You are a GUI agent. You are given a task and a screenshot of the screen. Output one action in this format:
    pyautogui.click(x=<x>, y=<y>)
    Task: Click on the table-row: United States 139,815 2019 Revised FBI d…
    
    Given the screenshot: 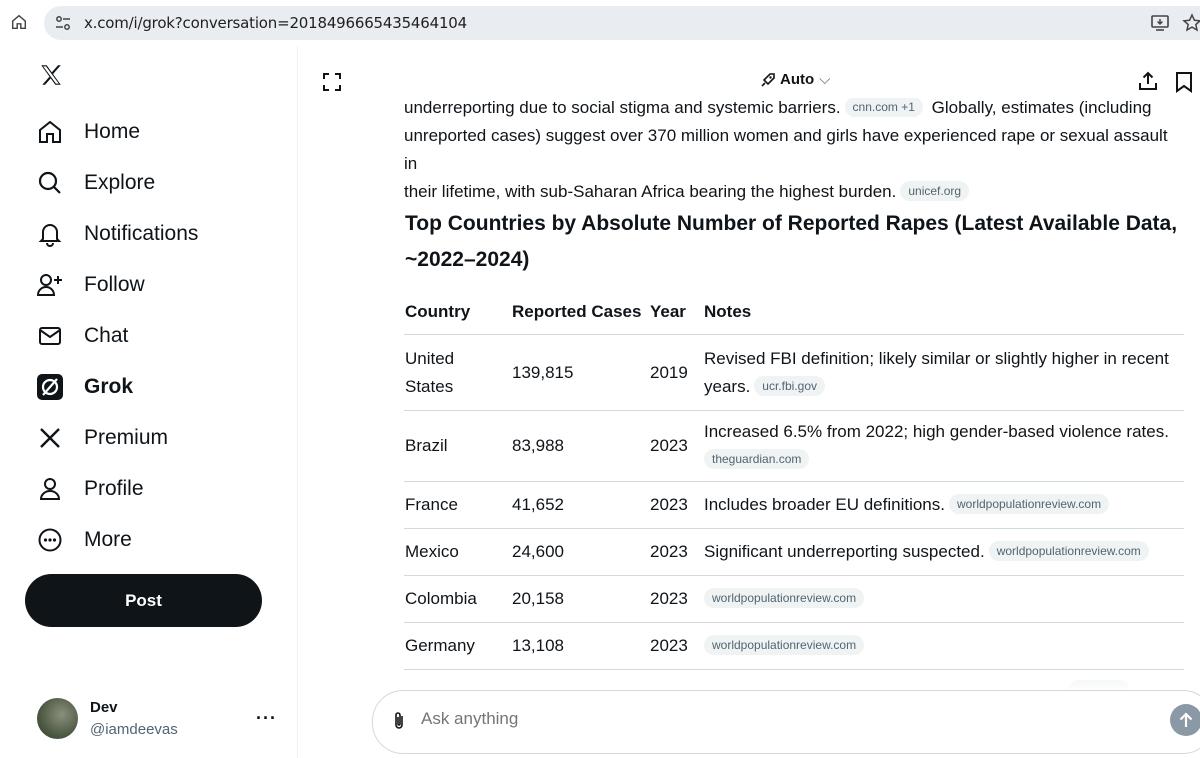 What is the action you would take?
    pyautogui.click(x=794, y=372)
    